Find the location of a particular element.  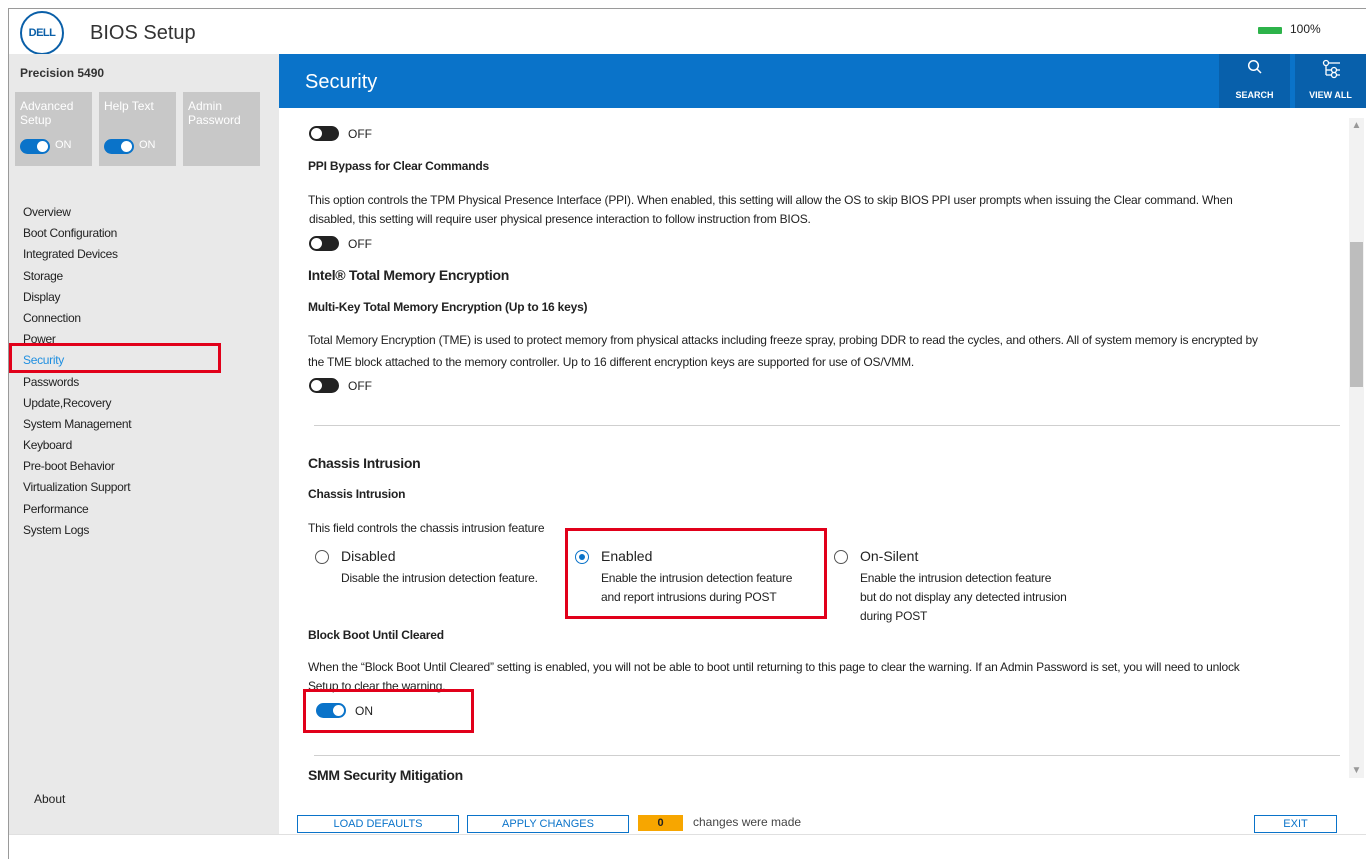

search-icon is located at coordinates (1254, 69).